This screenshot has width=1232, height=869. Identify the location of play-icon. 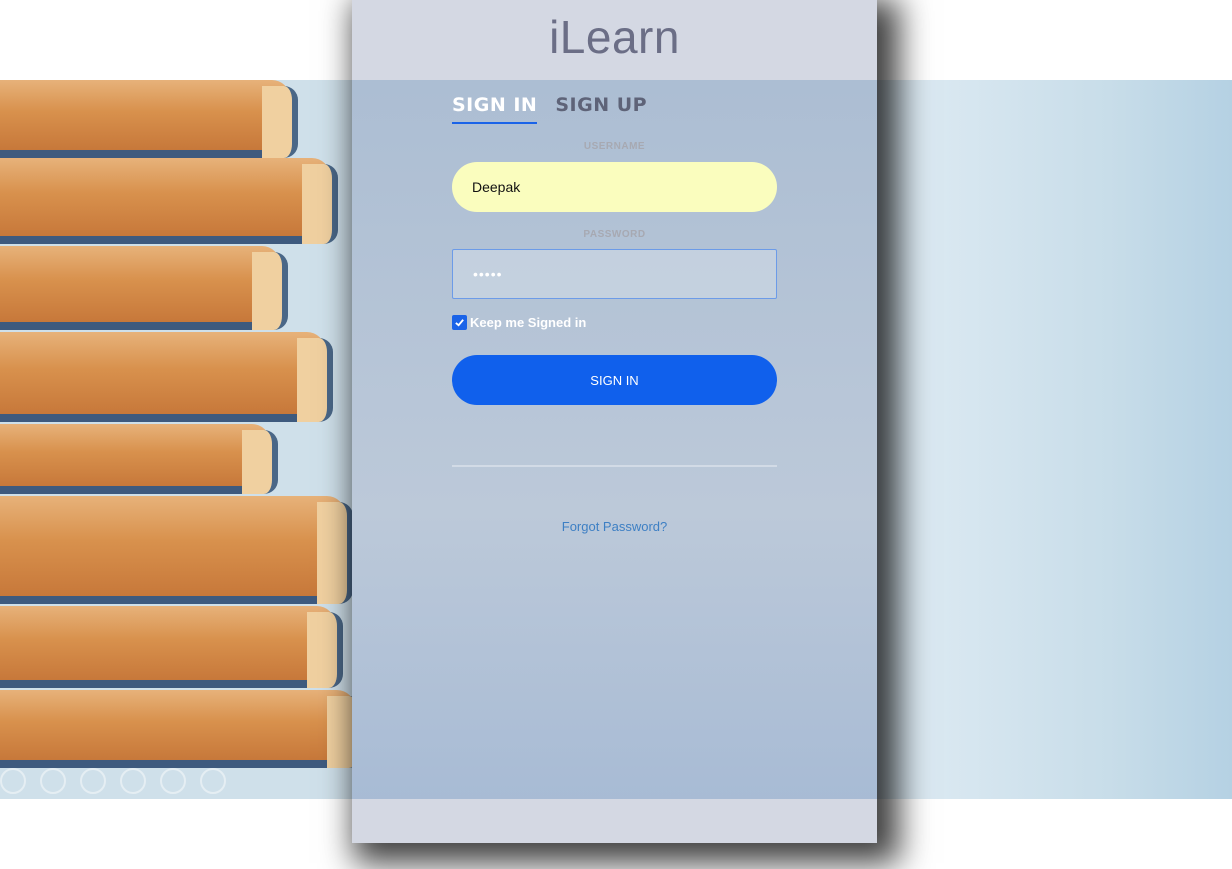
(53, 781).